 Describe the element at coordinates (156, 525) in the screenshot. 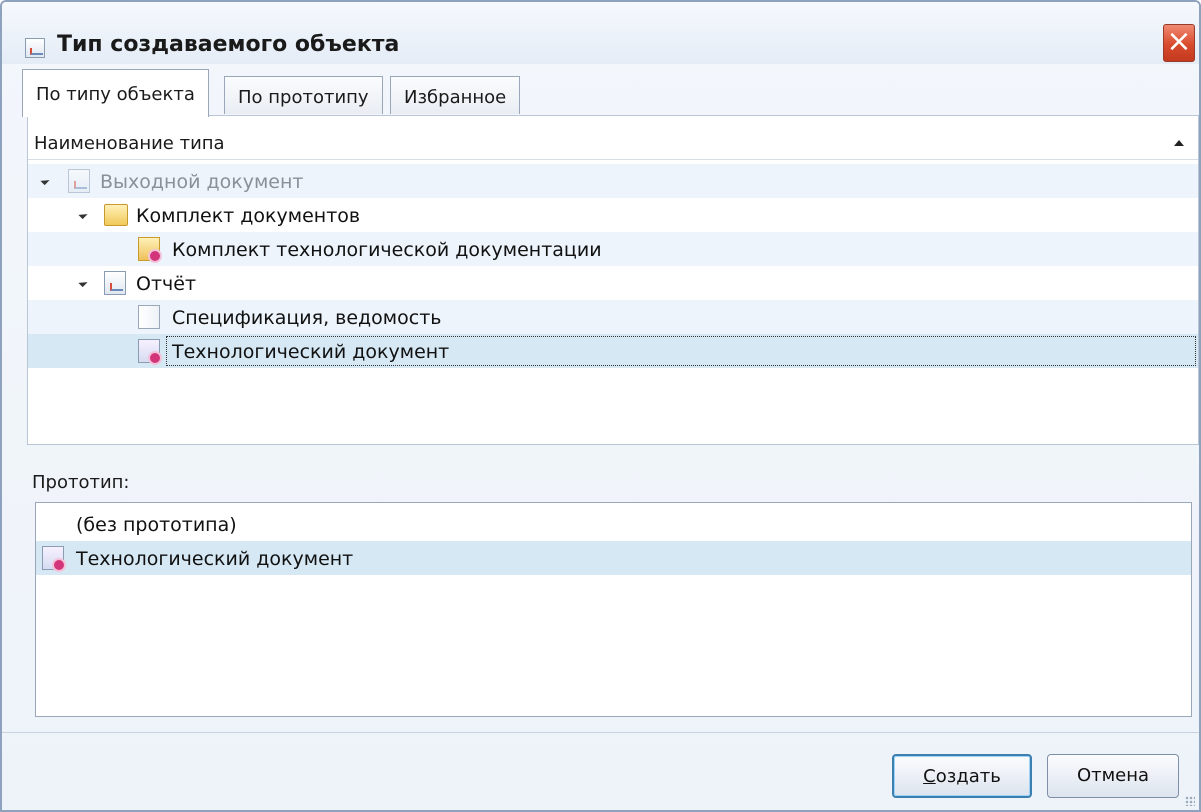

I see `prototype-item-label: (без прототипа)` at that location.